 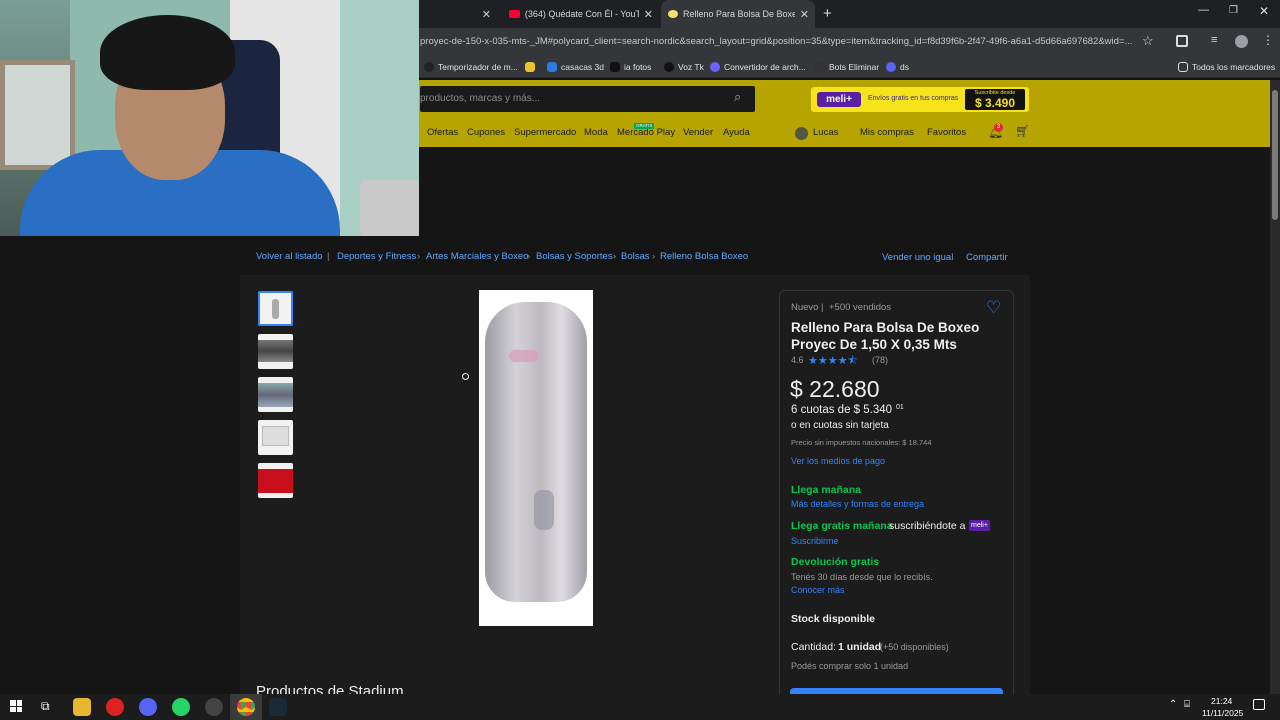 What do you see at coordinates (736, 133) in the screenshot?
I see `nav-ayuda: Ayuda` at bounding box center [736, 133].